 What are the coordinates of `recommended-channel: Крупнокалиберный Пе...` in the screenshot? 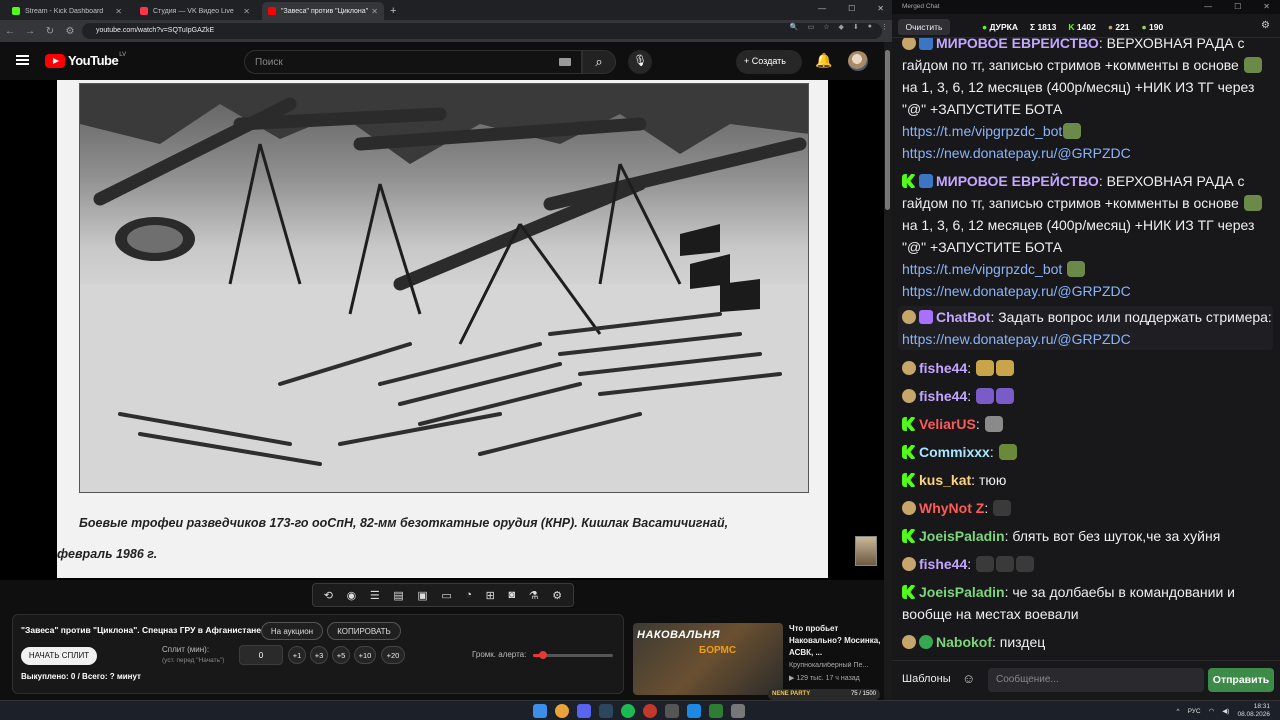 It's located at (836, 665).